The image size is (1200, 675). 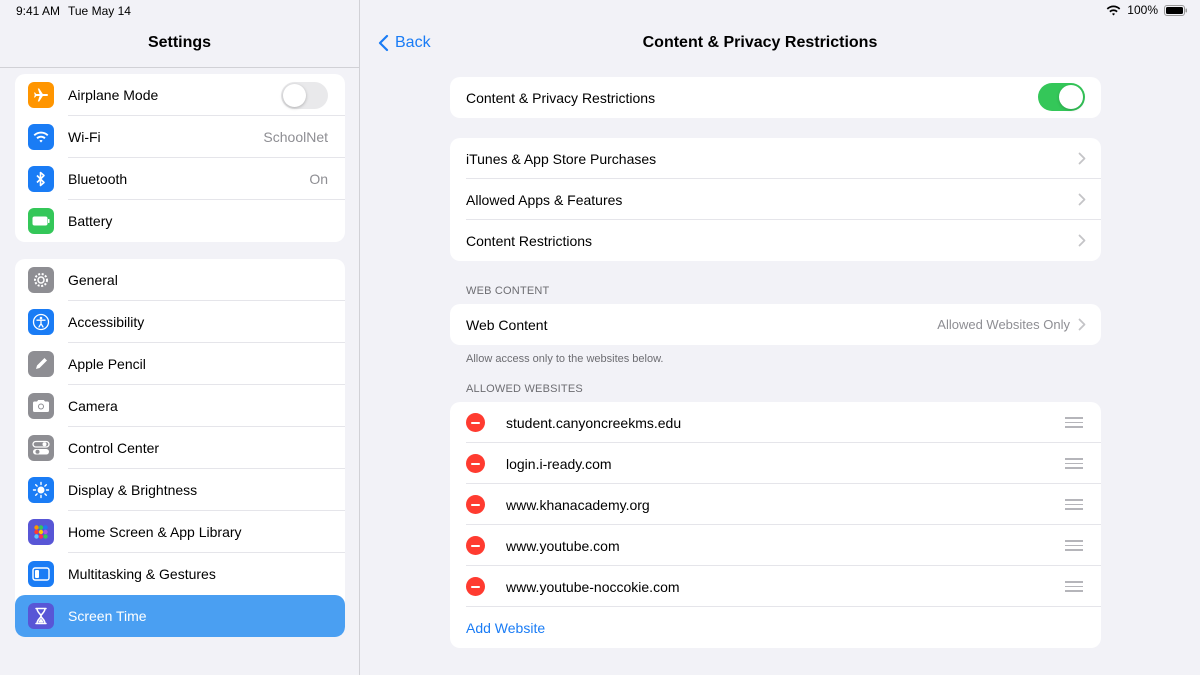 I want to click on airplane-mode-toggle, so click(x=304, y=95).